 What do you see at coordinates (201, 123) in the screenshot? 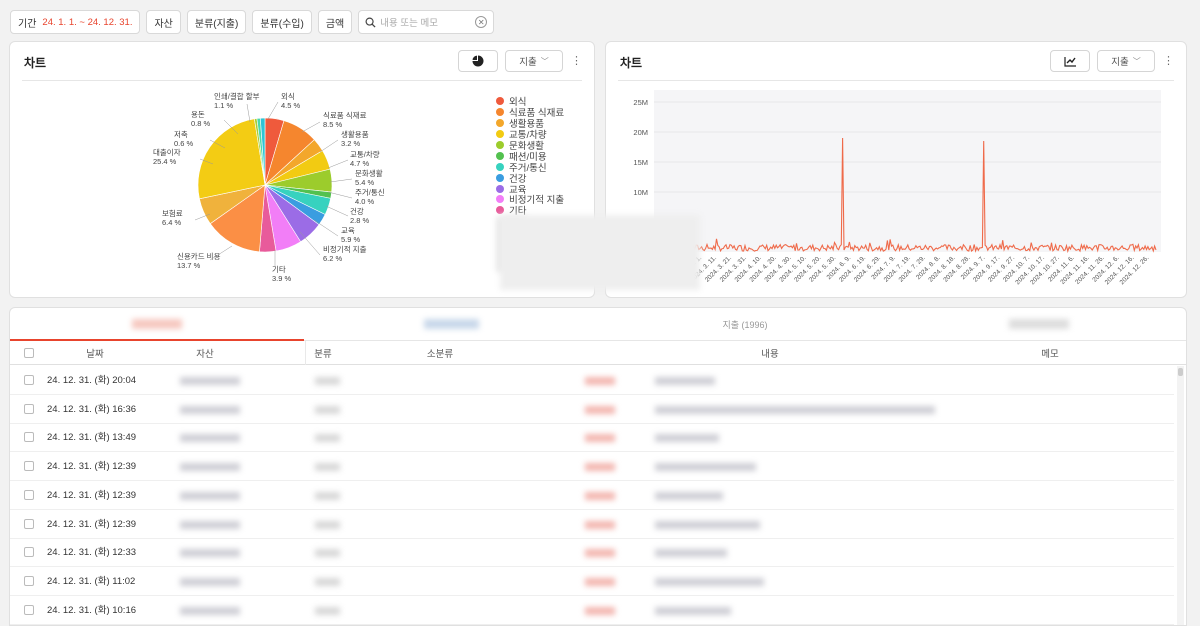
I see `pie-label-pct: 0.8 %` at bounding box center [201, 123].